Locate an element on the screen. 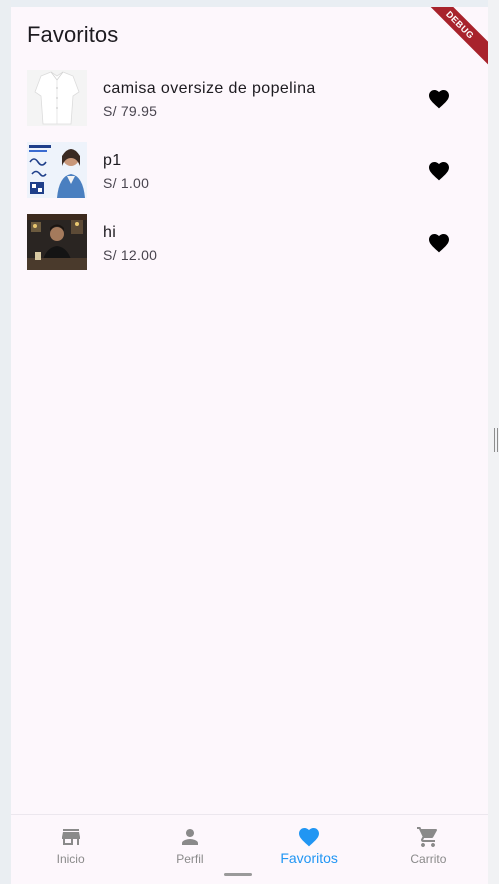 Image resolution: width=499 pixels, height=884 pixels. nav-item-perfil: Perfil is located at coordinates (189, 844).